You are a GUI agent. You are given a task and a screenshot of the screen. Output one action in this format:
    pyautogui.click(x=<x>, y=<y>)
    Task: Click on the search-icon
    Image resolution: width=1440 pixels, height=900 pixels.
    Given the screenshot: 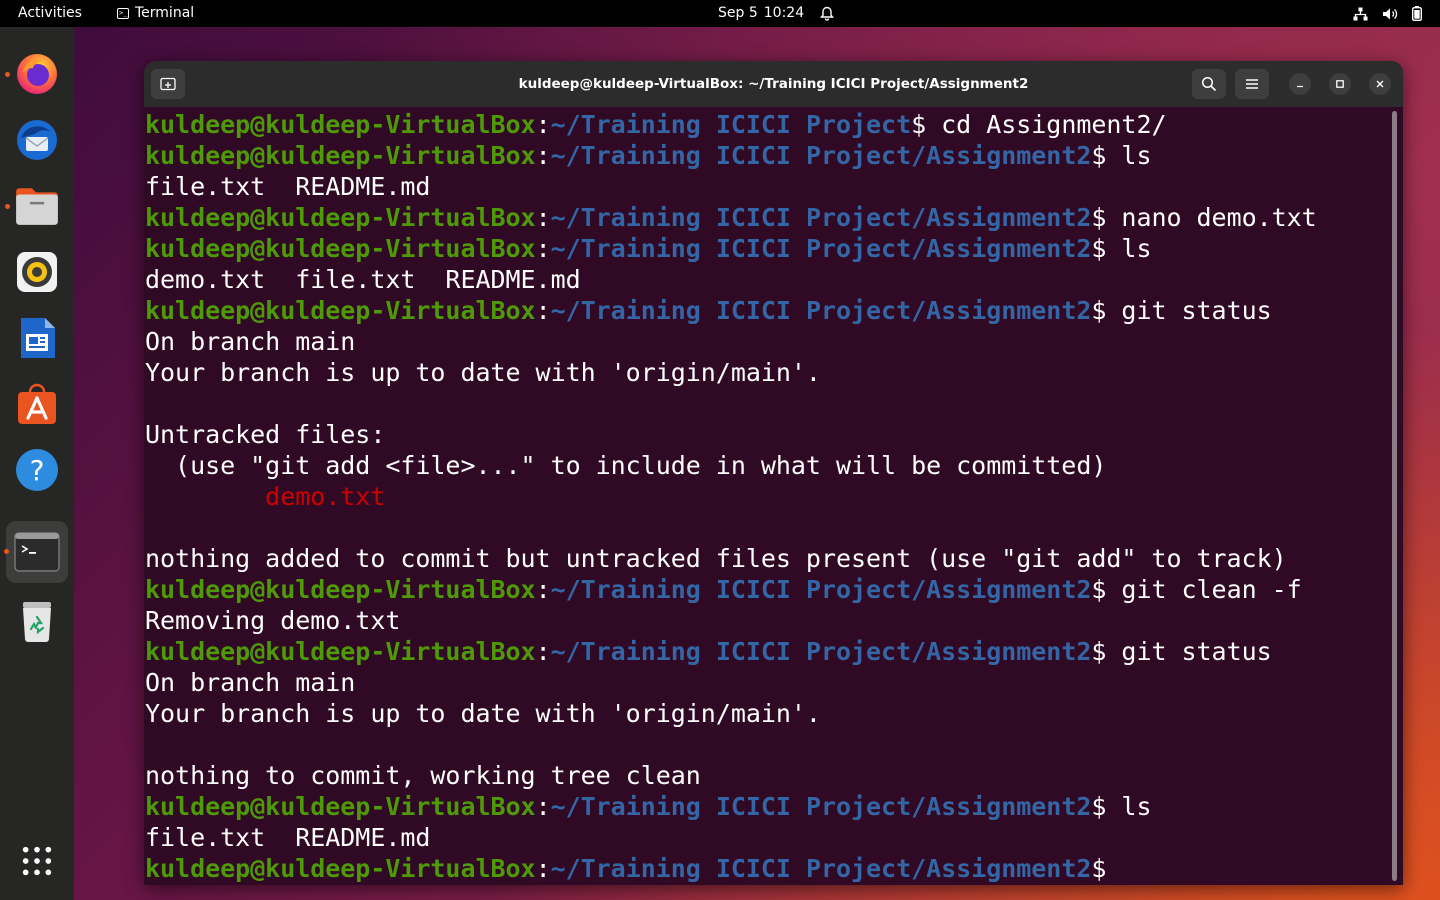 What is the action you would take?
    pyautogui.click(x=1209, y=84)
    